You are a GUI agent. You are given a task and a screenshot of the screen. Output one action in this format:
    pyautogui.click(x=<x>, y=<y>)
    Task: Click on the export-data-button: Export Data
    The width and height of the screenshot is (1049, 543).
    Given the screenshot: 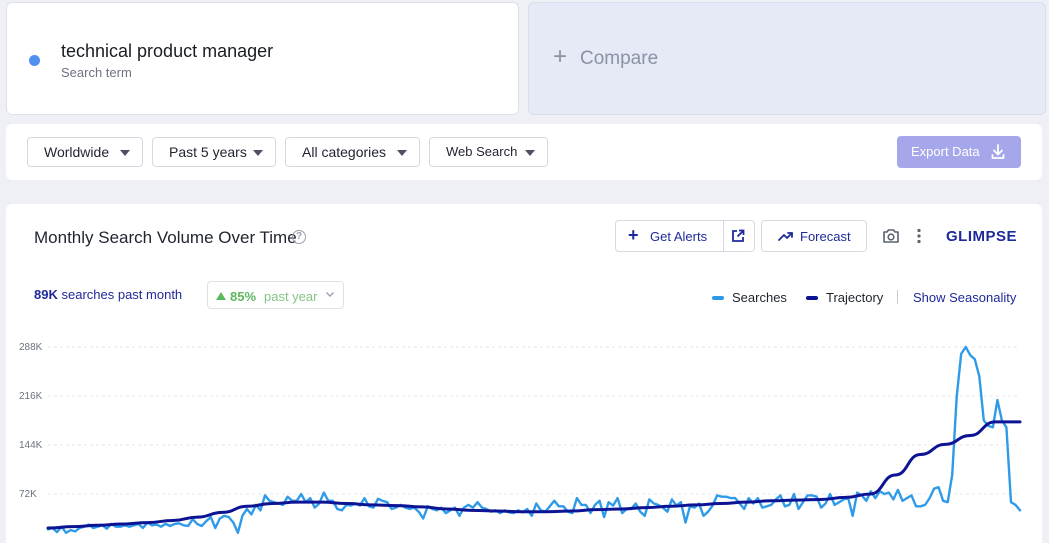 What is the action you would take?
    pyautogui.click(x=959, y=152)
    